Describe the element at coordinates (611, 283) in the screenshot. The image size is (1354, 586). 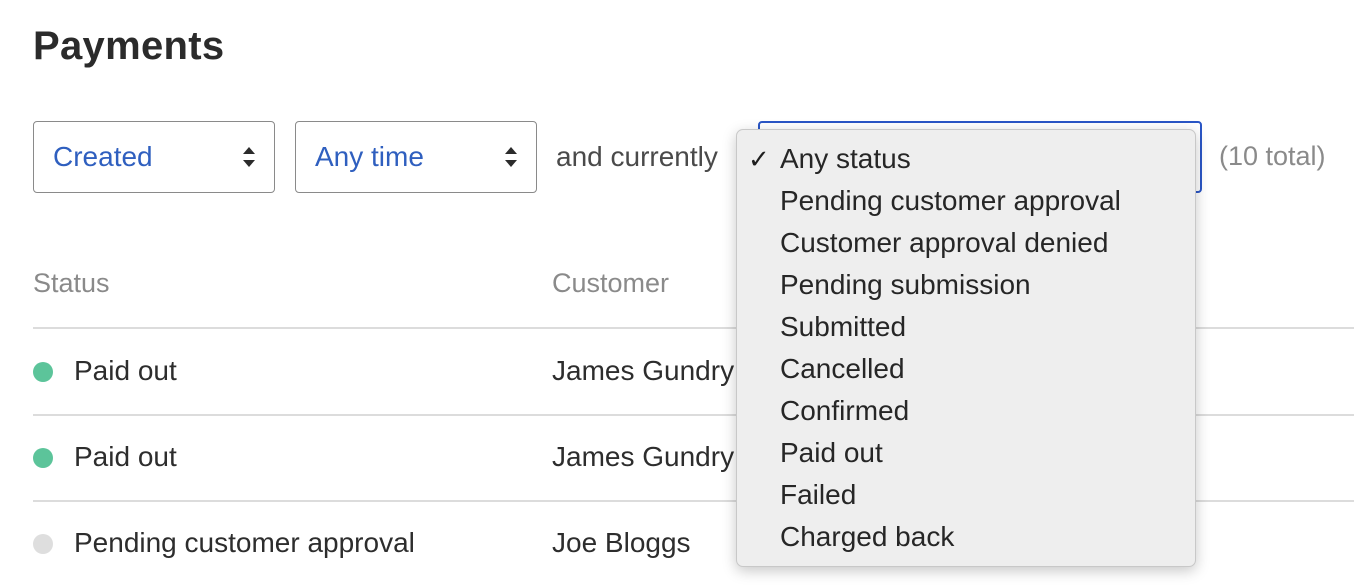
I see `column-header-customer: Customer` at that location.